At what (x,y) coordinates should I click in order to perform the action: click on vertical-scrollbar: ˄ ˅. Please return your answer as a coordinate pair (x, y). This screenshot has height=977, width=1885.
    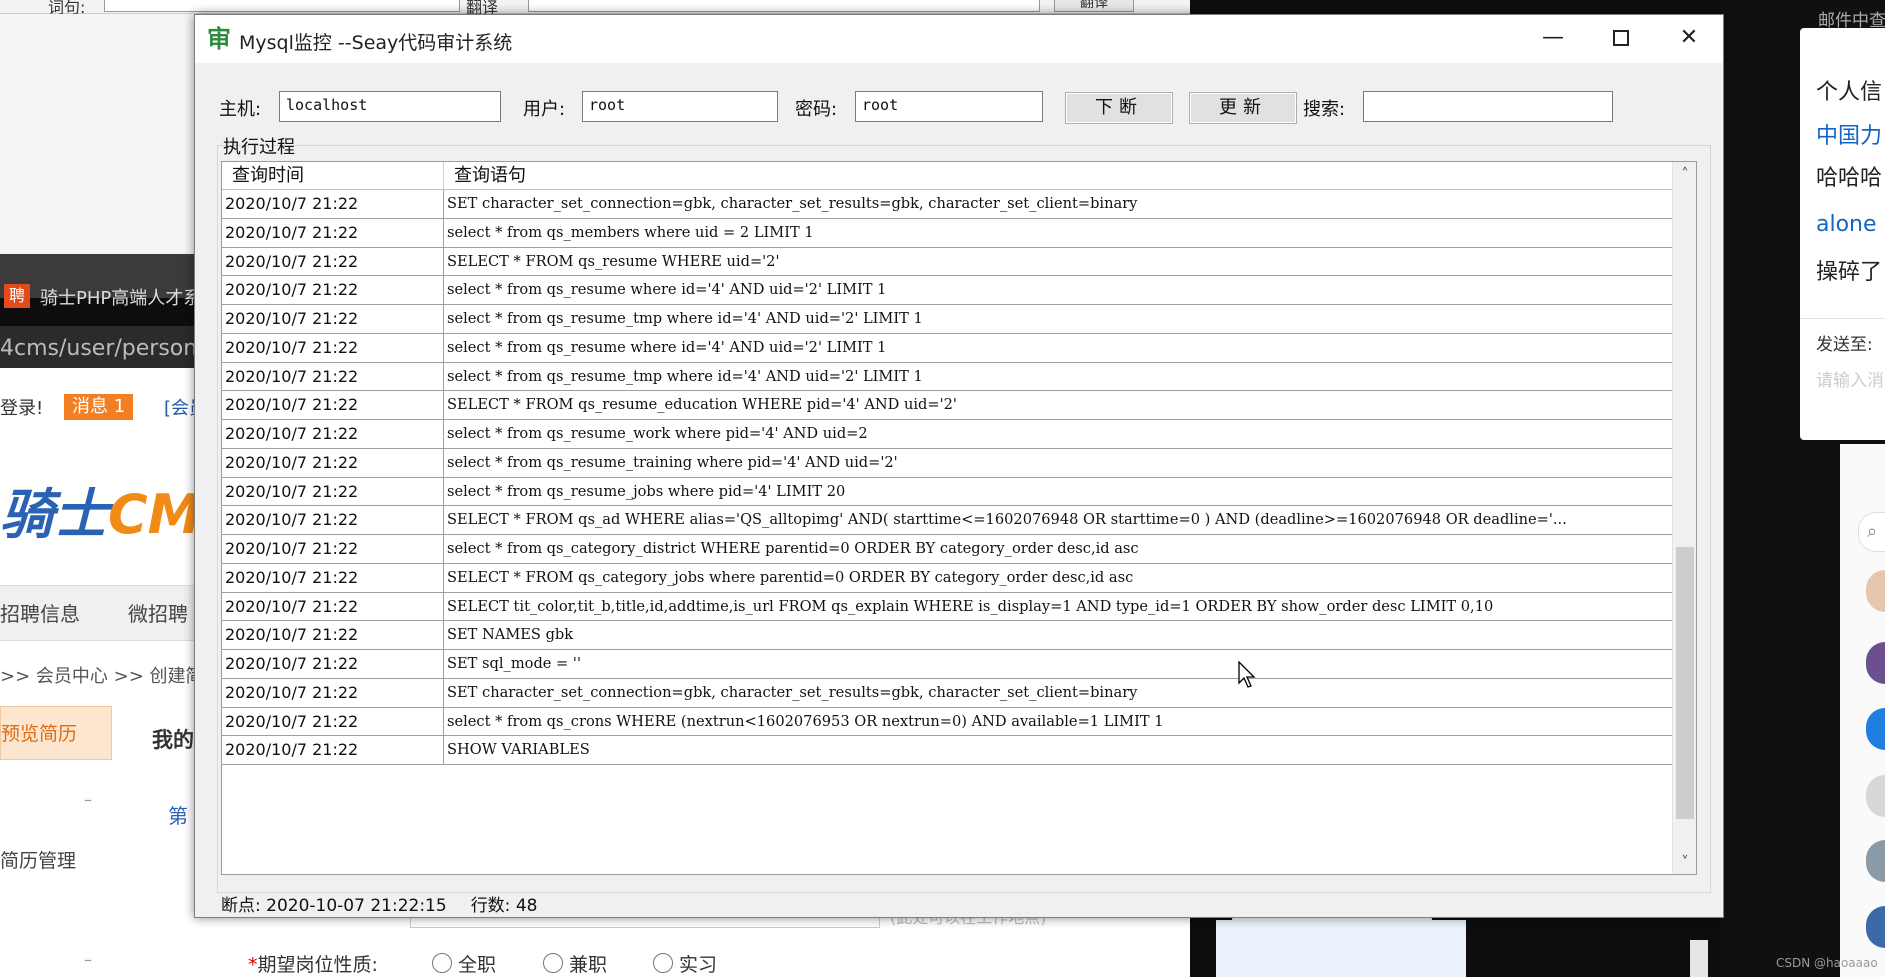
    Looking at the image, I should click on (1684, 518).